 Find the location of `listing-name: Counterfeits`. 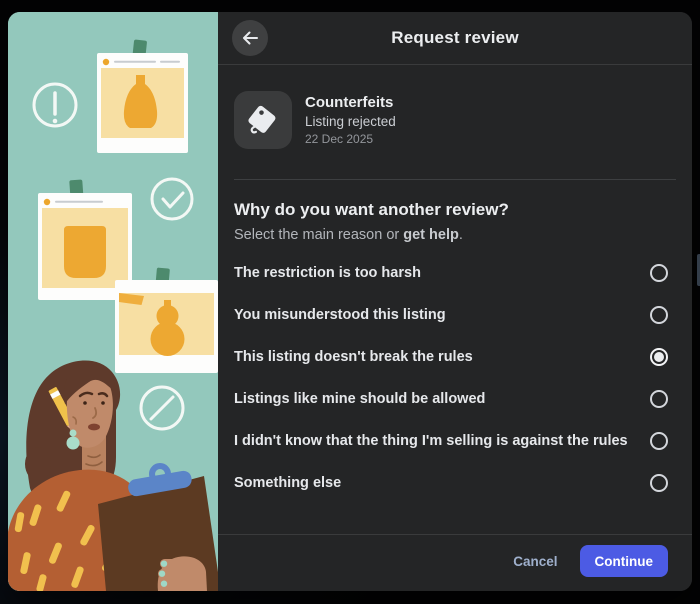

listing-name: Counterfeits is located at coordinates (349, 102).